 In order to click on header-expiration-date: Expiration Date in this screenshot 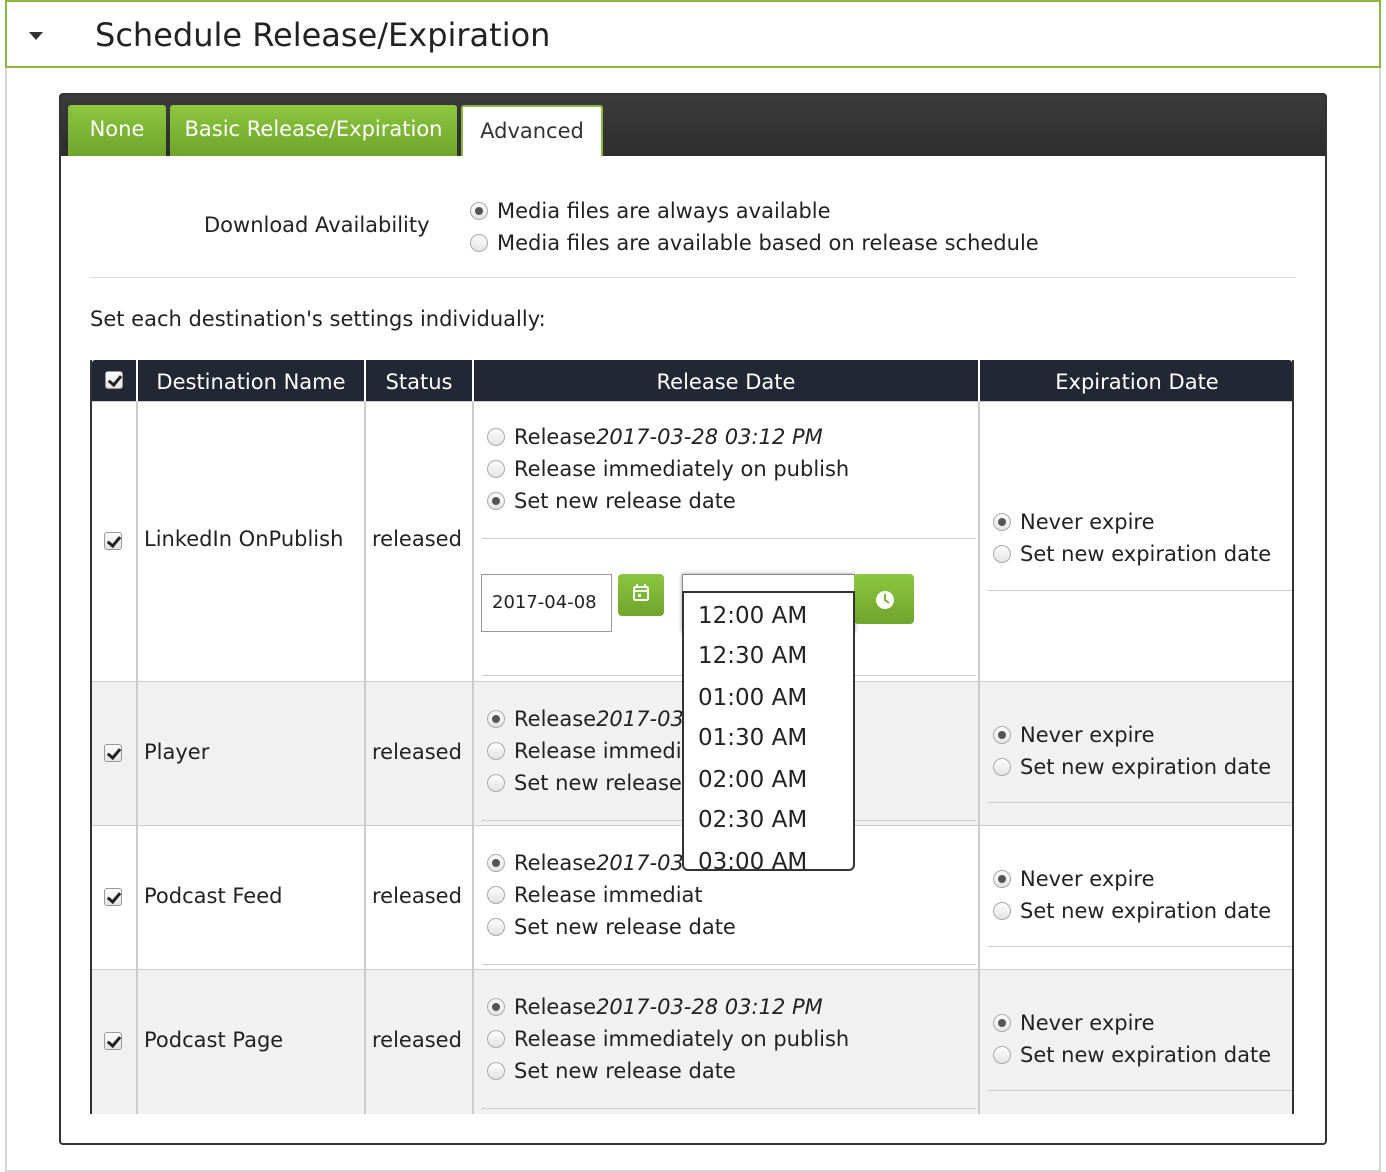, I will do `click(1136, 380)`.